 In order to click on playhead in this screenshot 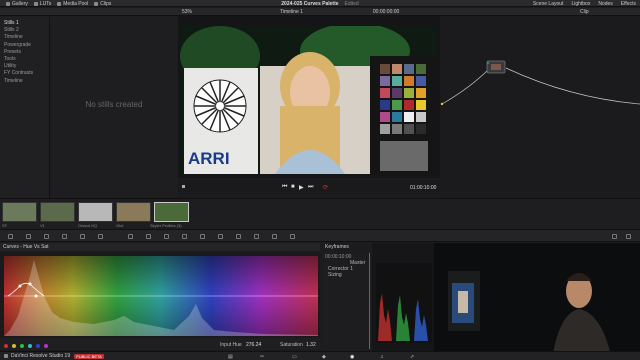, I will do `click(369, 301)`.